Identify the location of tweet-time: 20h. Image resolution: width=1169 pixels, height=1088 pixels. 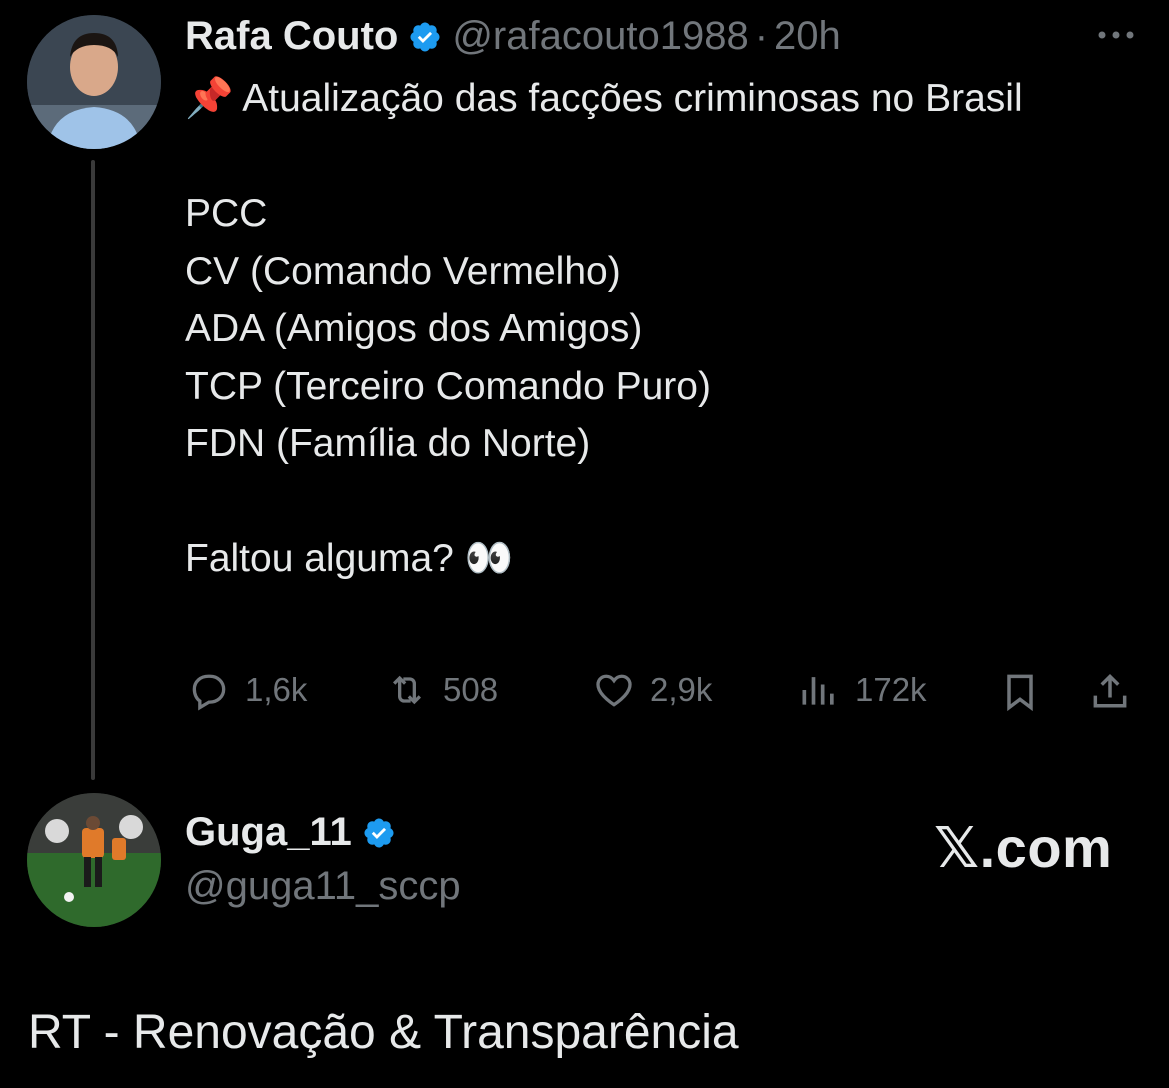
(807, 36).